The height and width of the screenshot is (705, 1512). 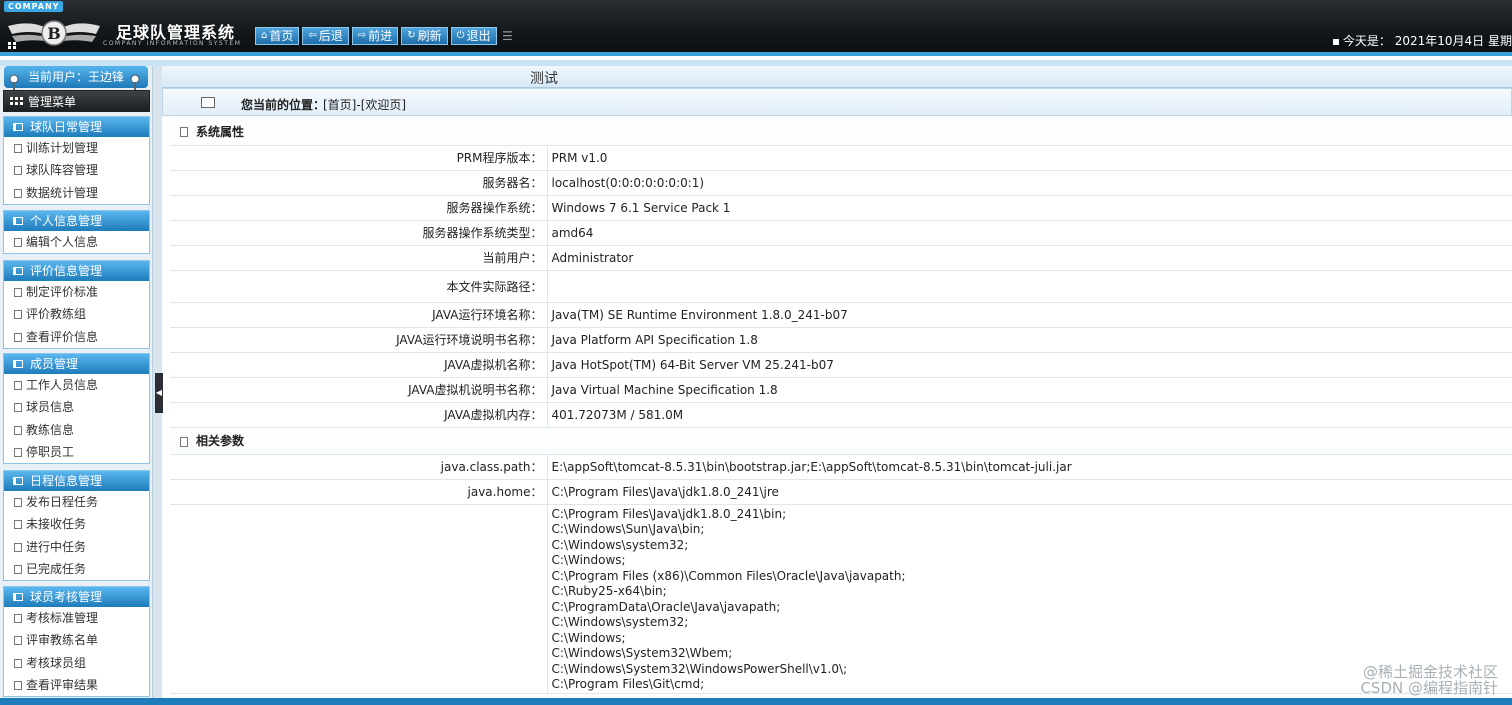 What do you see at coordinates (34, 6) in the screenshot?
I see `company-badge: COMPANY` at bounding box center [34, 6].